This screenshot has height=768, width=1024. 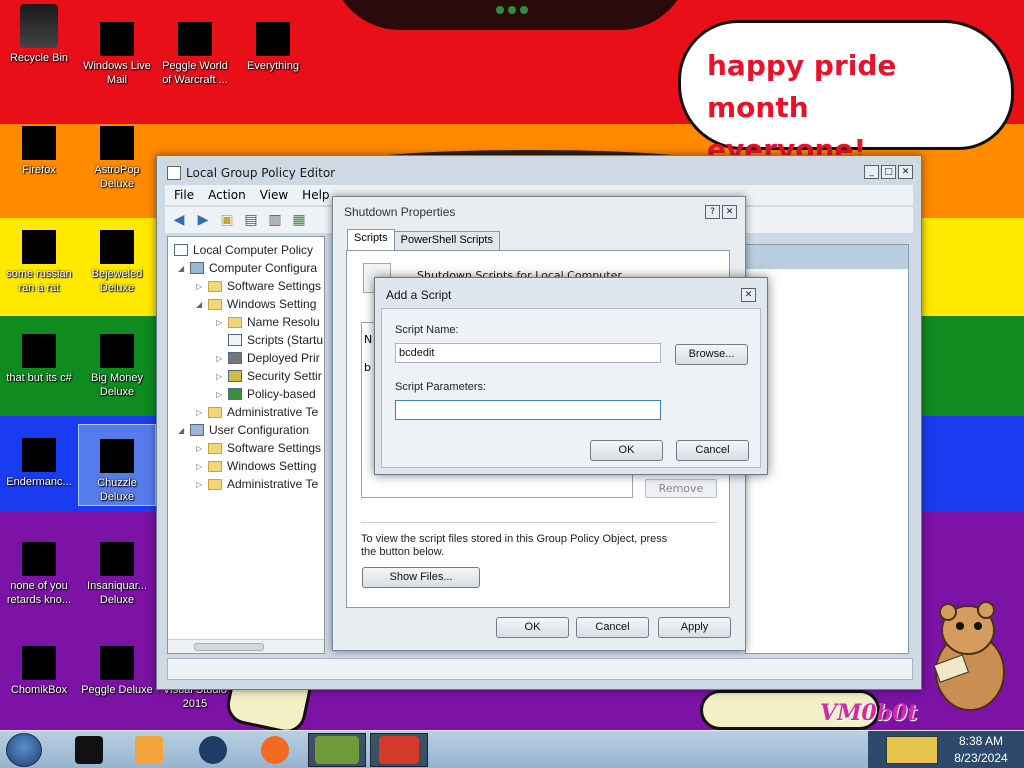 I want to click on tree-node: ◢ User Configuration, so click(x=243, y=430).